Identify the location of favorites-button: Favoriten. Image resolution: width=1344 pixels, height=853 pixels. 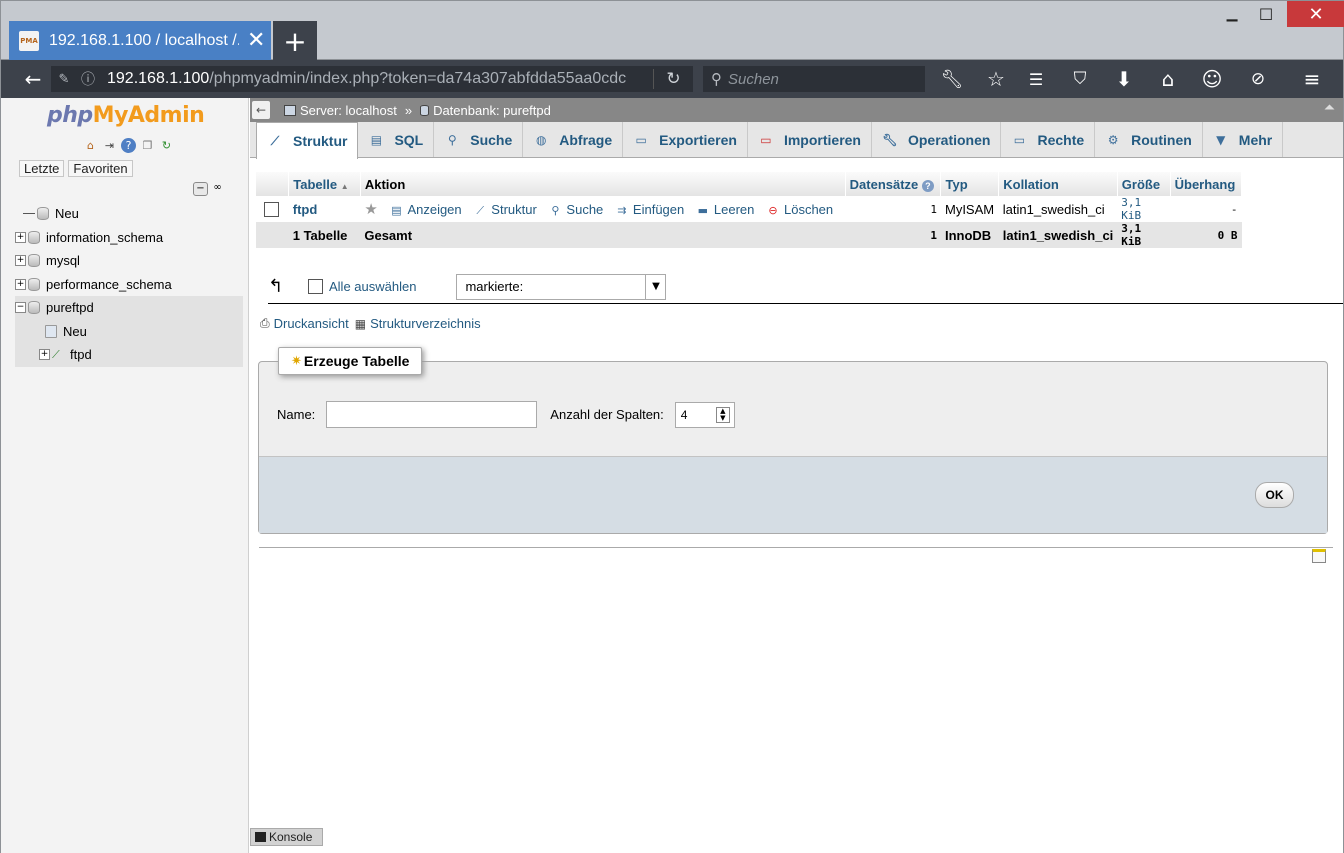
(100, 168).